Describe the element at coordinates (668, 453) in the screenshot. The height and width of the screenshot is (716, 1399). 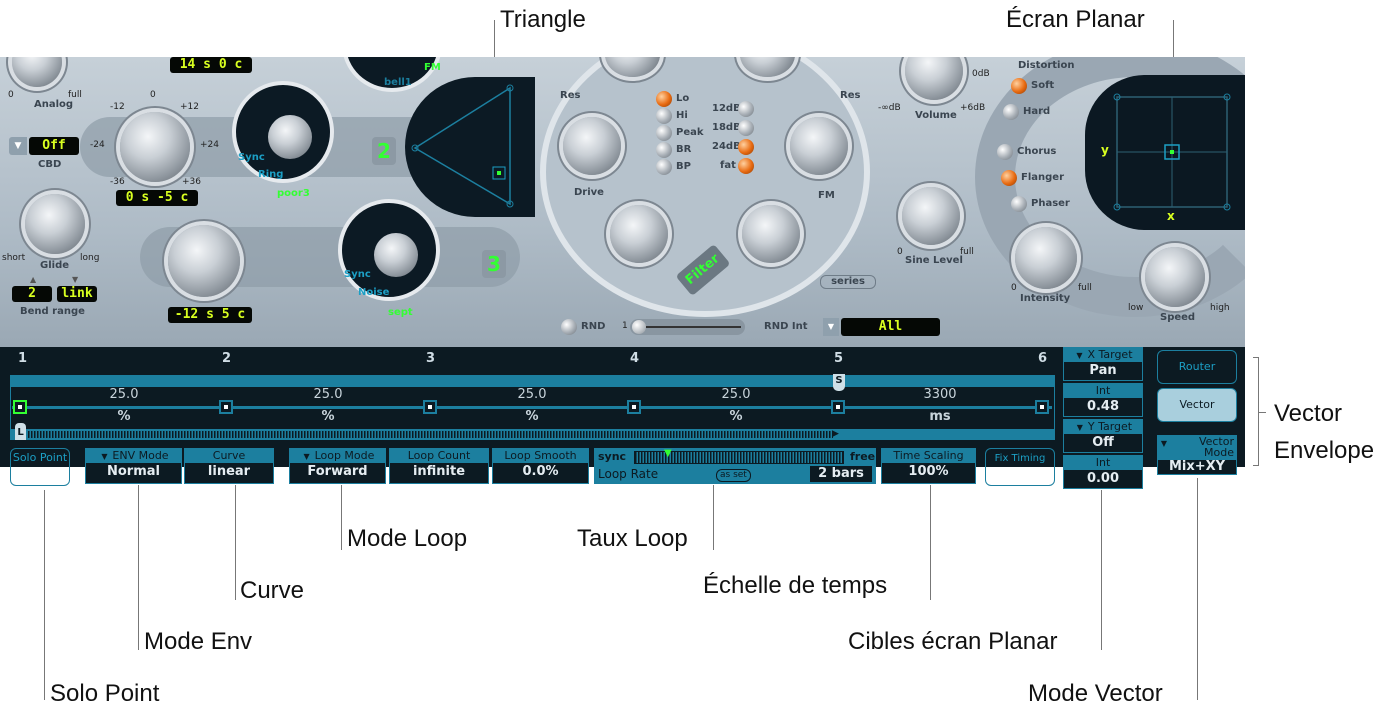
I see `loop-rate-handle-icon: ▼` at that location.